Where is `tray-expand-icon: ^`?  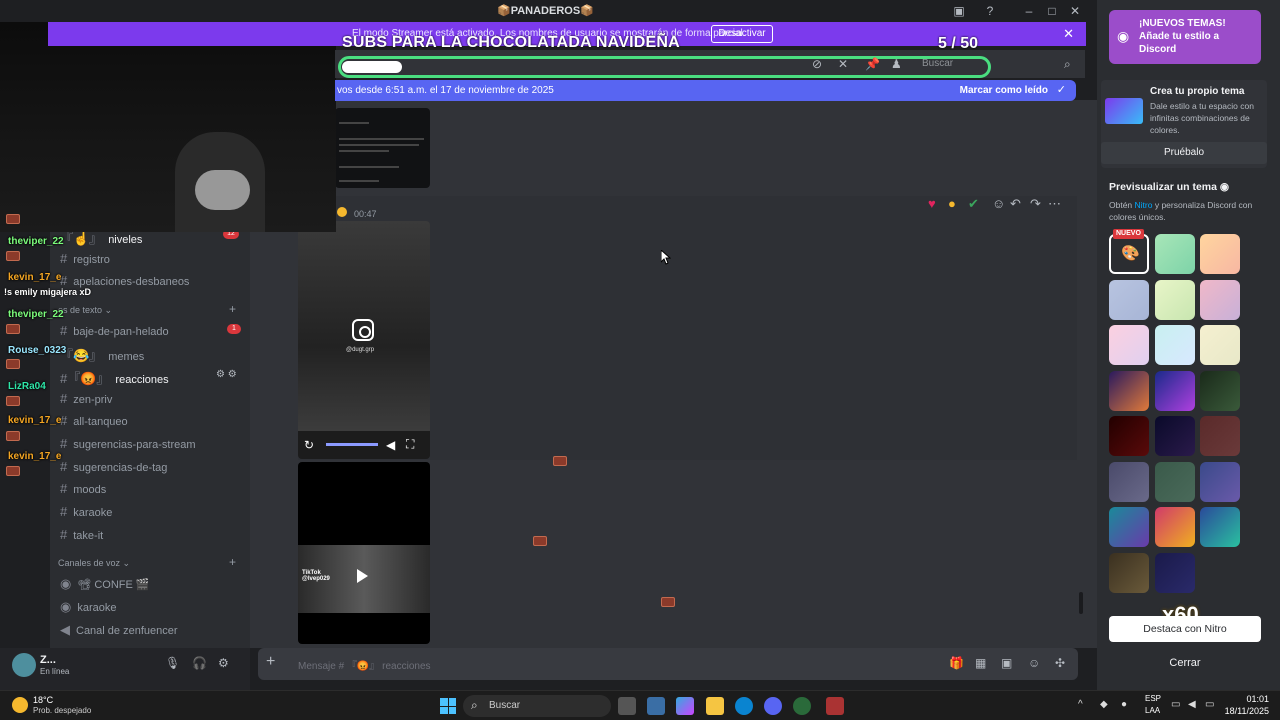 tray-expand-icon: ^ is located at coordinates (1080, 704).